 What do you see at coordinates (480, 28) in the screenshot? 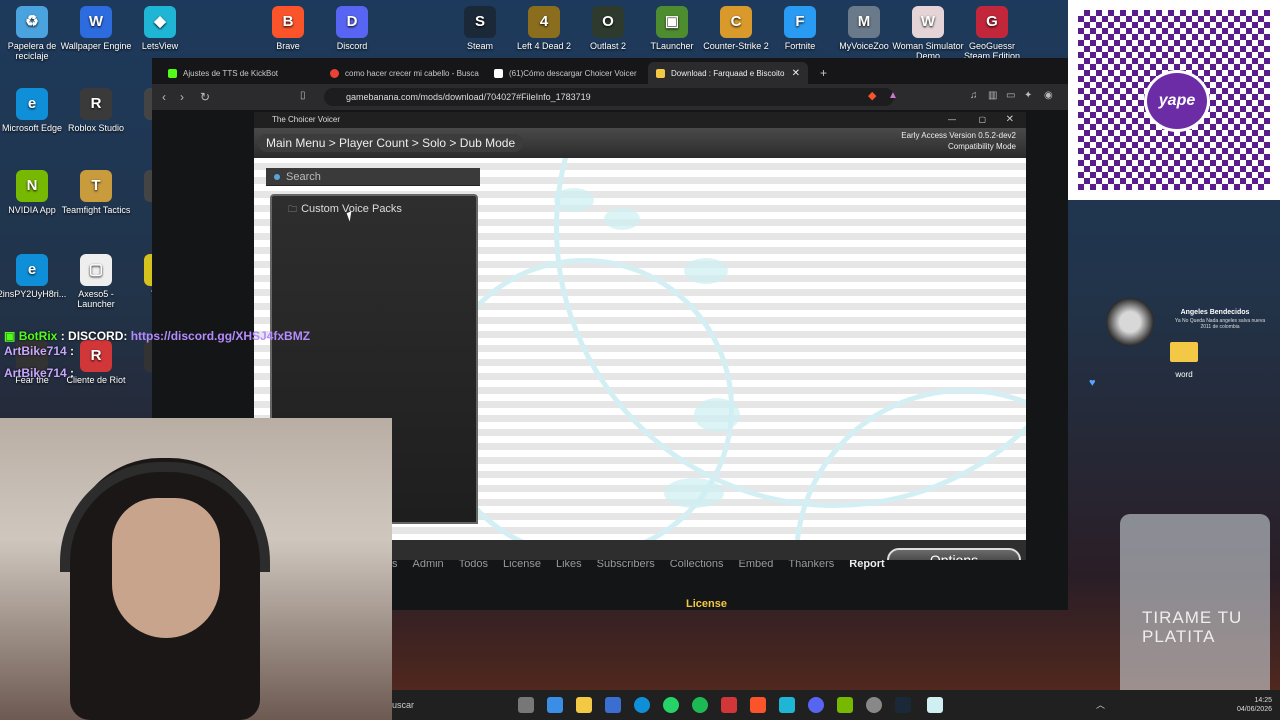
I see `desktop-icon: S Steam` at bounding box center [480, 28].